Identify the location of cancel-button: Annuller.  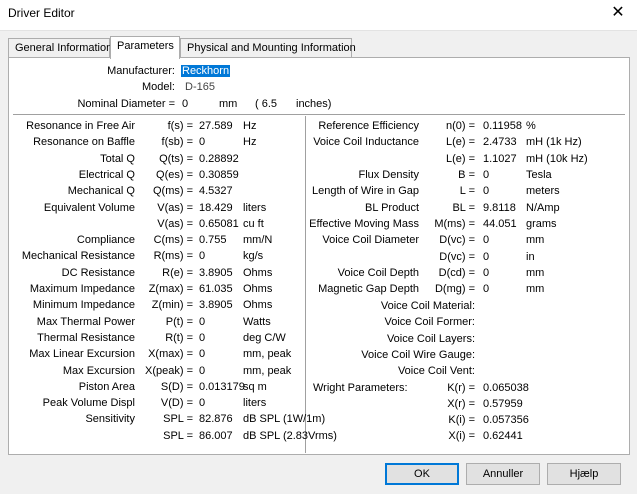
(503, 474).